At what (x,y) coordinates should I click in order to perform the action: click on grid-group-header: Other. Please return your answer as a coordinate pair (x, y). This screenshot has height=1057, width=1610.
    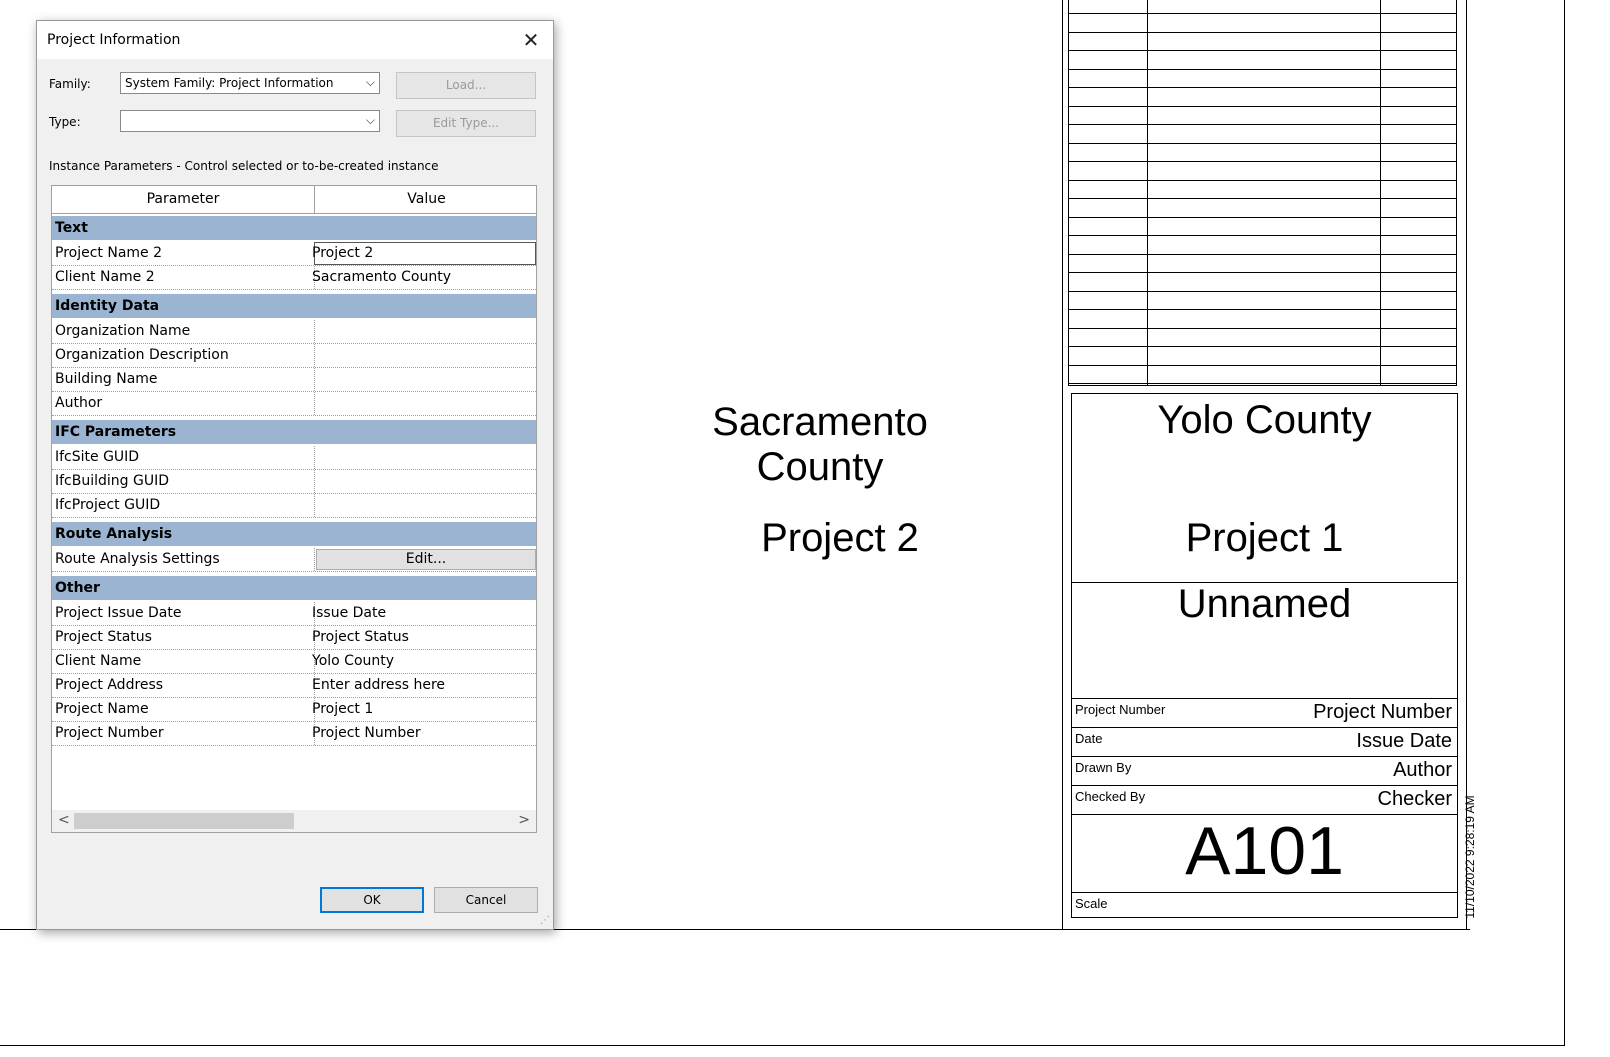
    Looking at the image, I should click on (294, 588).